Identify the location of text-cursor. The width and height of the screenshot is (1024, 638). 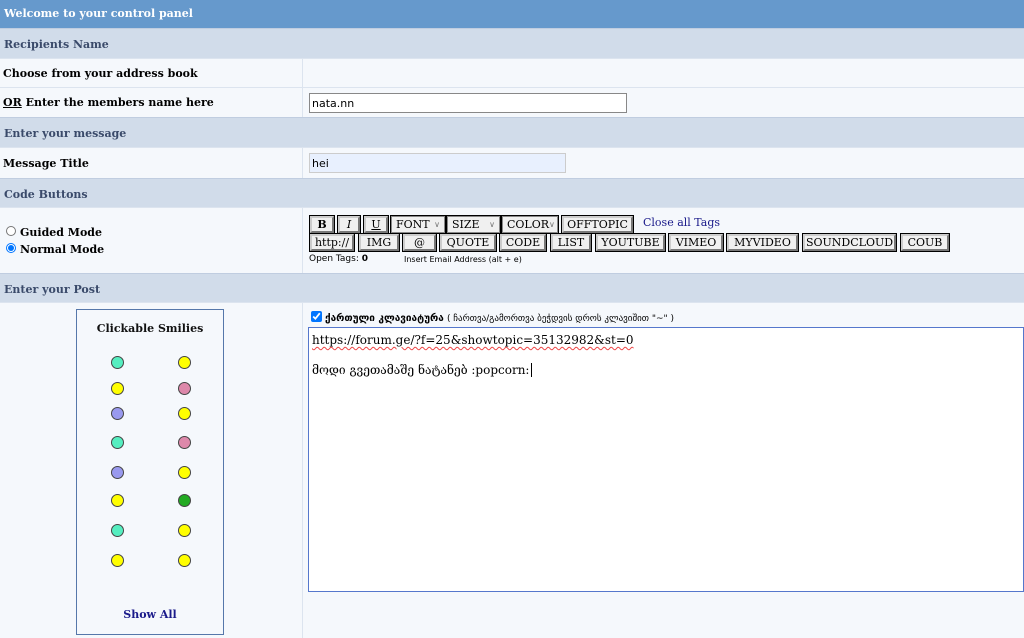
(532, 370).